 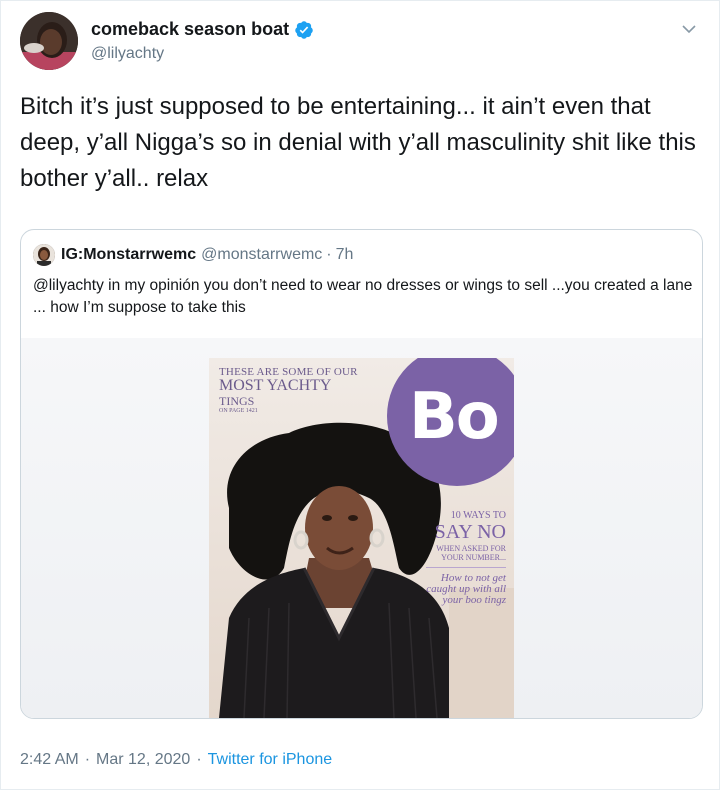 What do you see at coordinates (237, 401) in the screenshot?
I see `cover-headline-2: TINGS` at bounding box center [237, 401].